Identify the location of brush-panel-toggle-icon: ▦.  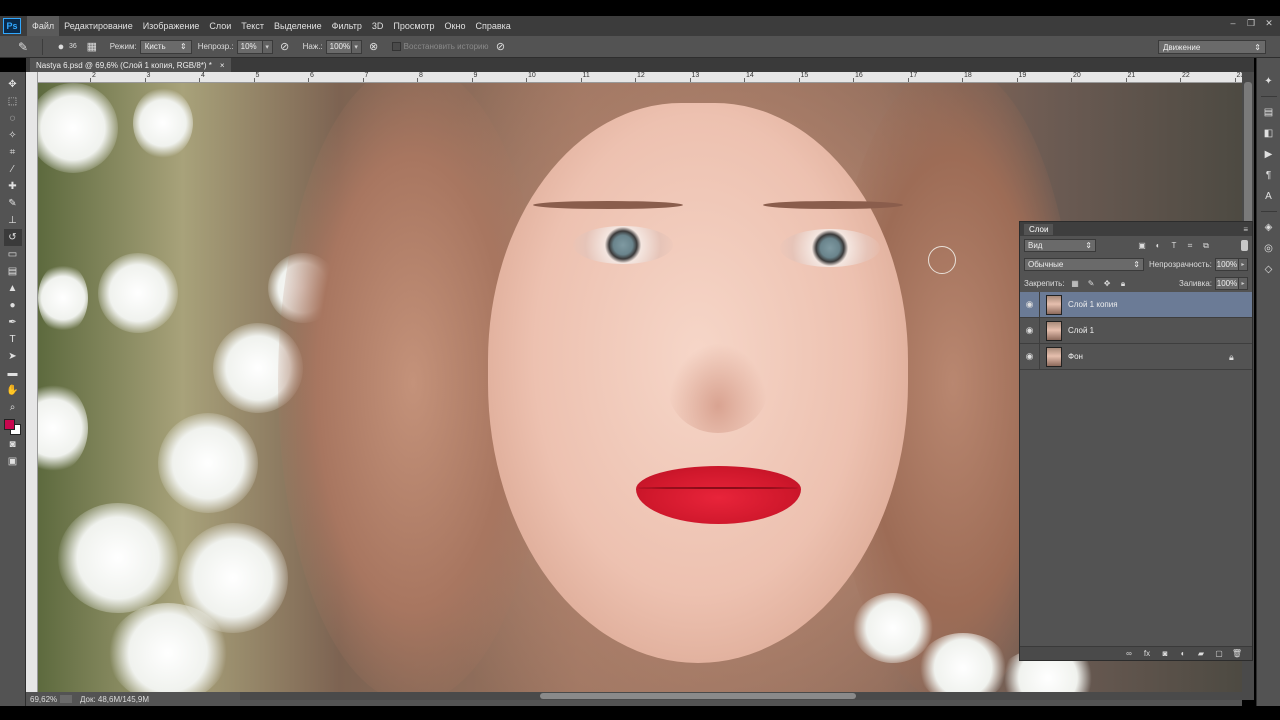
(92, 47).